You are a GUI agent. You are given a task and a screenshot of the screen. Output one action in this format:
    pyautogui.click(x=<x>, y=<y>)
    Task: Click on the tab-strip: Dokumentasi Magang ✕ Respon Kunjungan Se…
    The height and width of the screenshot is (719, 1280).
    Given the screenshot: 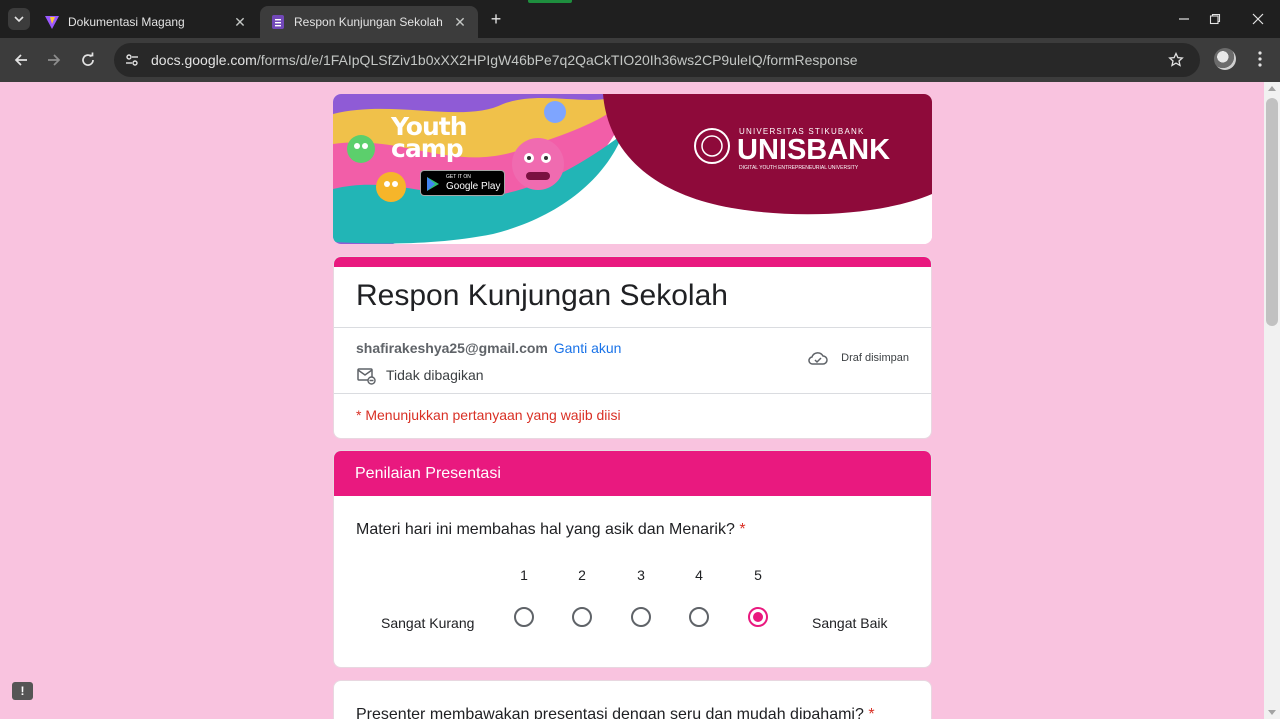 What is the action you would take?
    pyautogui.click(x=640, y=19)
    